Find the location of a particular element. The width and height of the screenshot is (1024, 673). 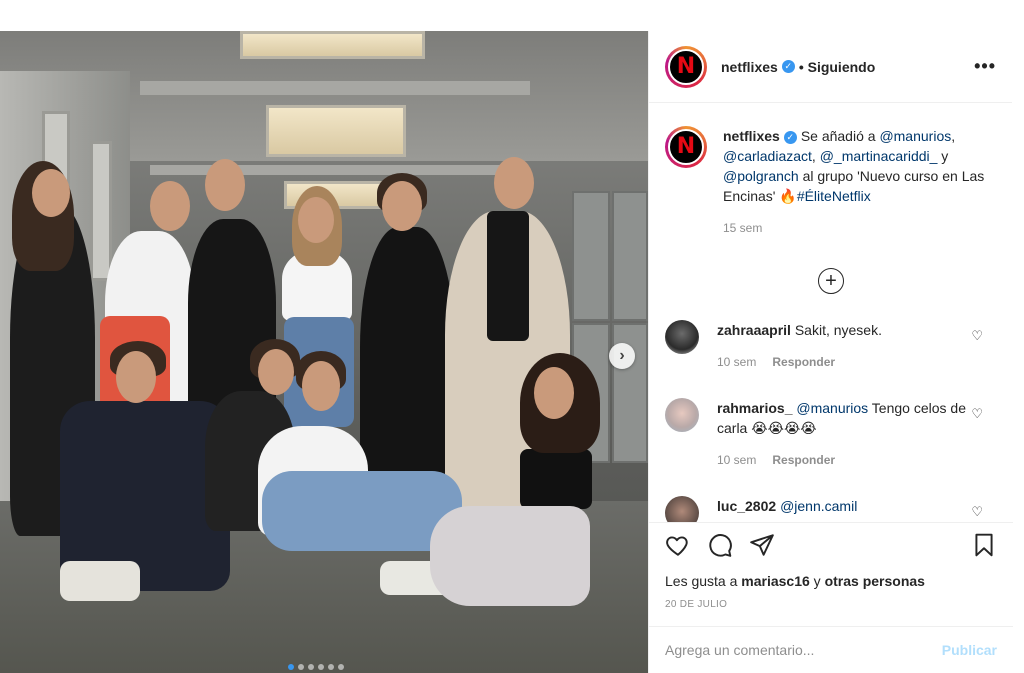

comment-item: luc_2802 @jenn.camil ♡ is located at coordinates (831, 509).